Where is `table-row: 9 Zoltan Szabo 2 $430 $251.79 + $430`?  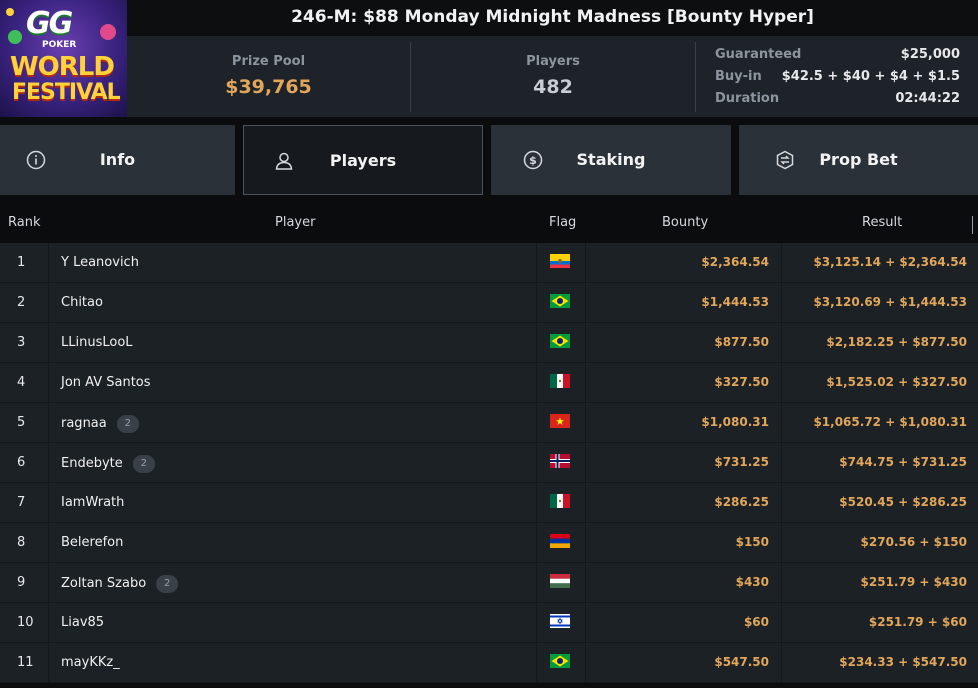
table-row: 9 Zoltan Szabo 2 $430 $251.79 + $430 is located at coordinates (489, 583).